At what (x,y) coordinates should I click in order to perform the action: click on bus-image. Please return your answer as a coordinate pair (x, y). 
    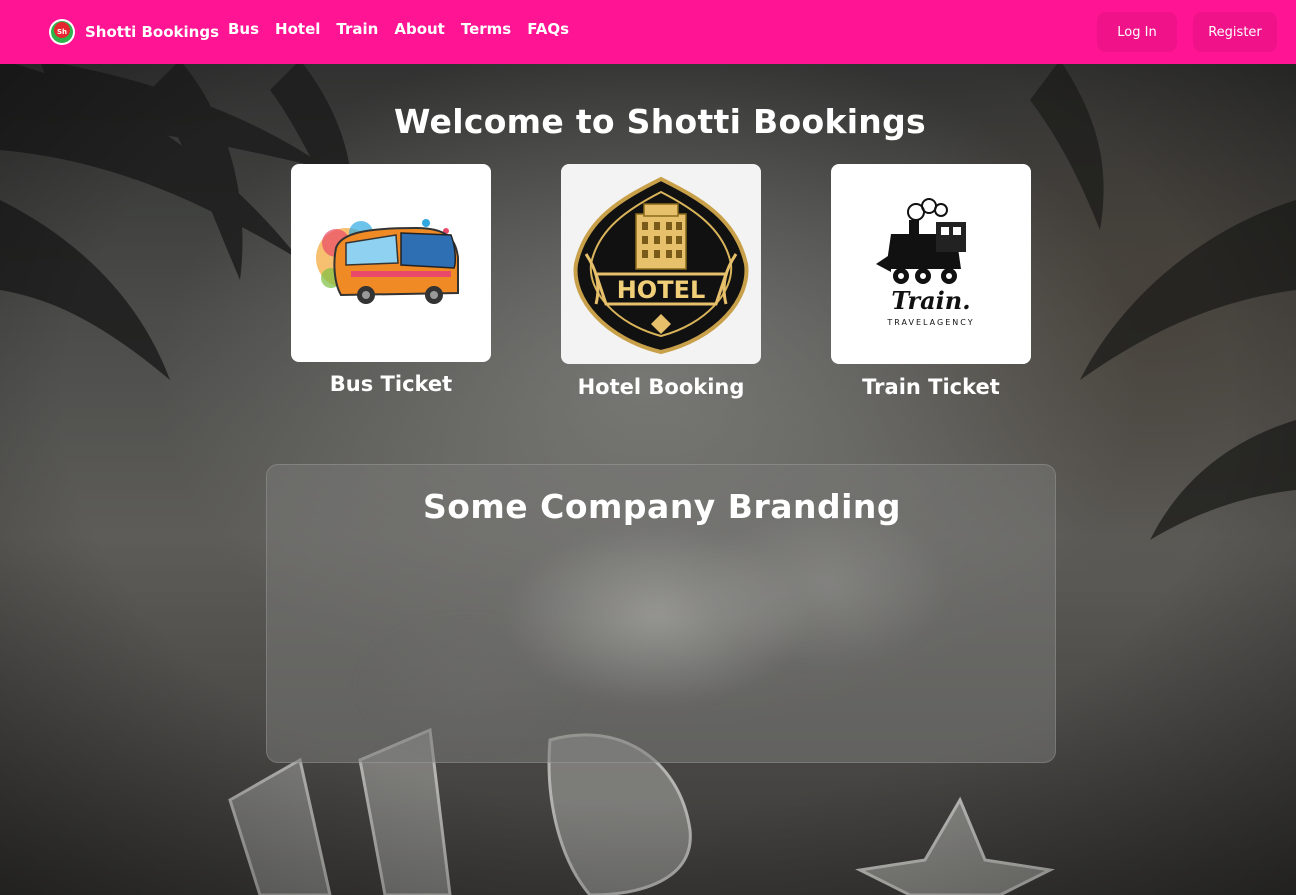
    Looking at the image, I should click on (391, 263).